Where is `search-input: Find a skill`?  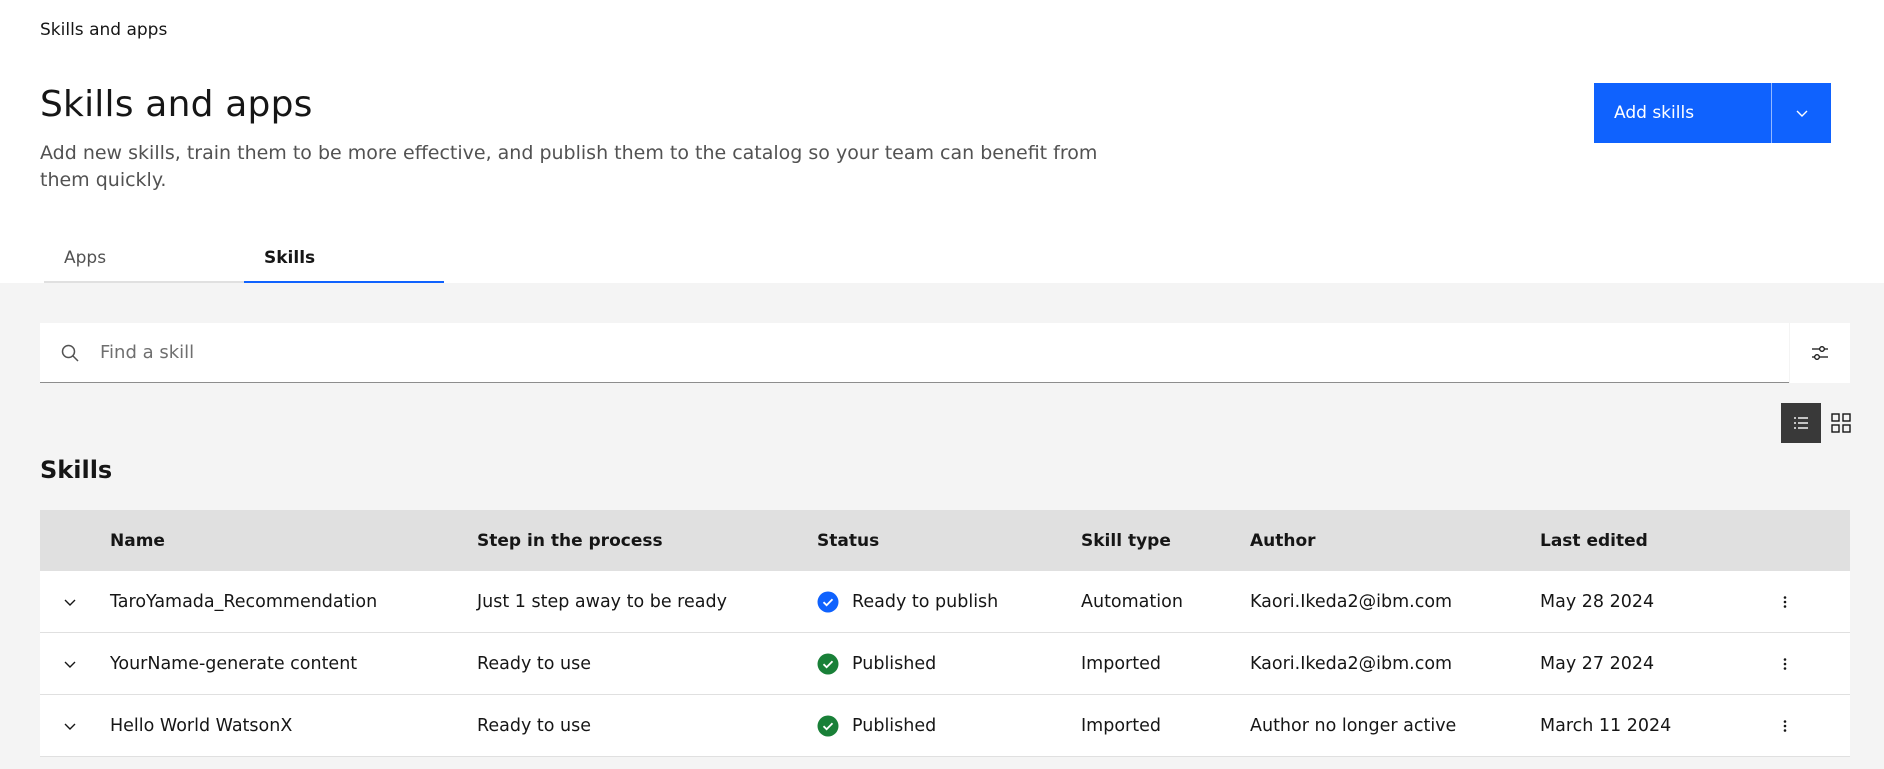
search-input: Find a skill is located at coordinates (147, 352).